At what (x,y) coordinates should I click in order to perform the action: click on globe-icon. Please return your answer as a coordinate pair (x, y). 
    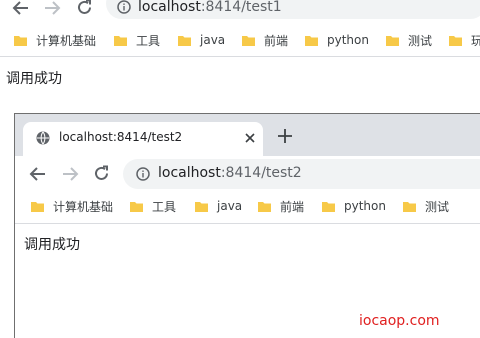
    Looking at the image, I should click on (43, 138).